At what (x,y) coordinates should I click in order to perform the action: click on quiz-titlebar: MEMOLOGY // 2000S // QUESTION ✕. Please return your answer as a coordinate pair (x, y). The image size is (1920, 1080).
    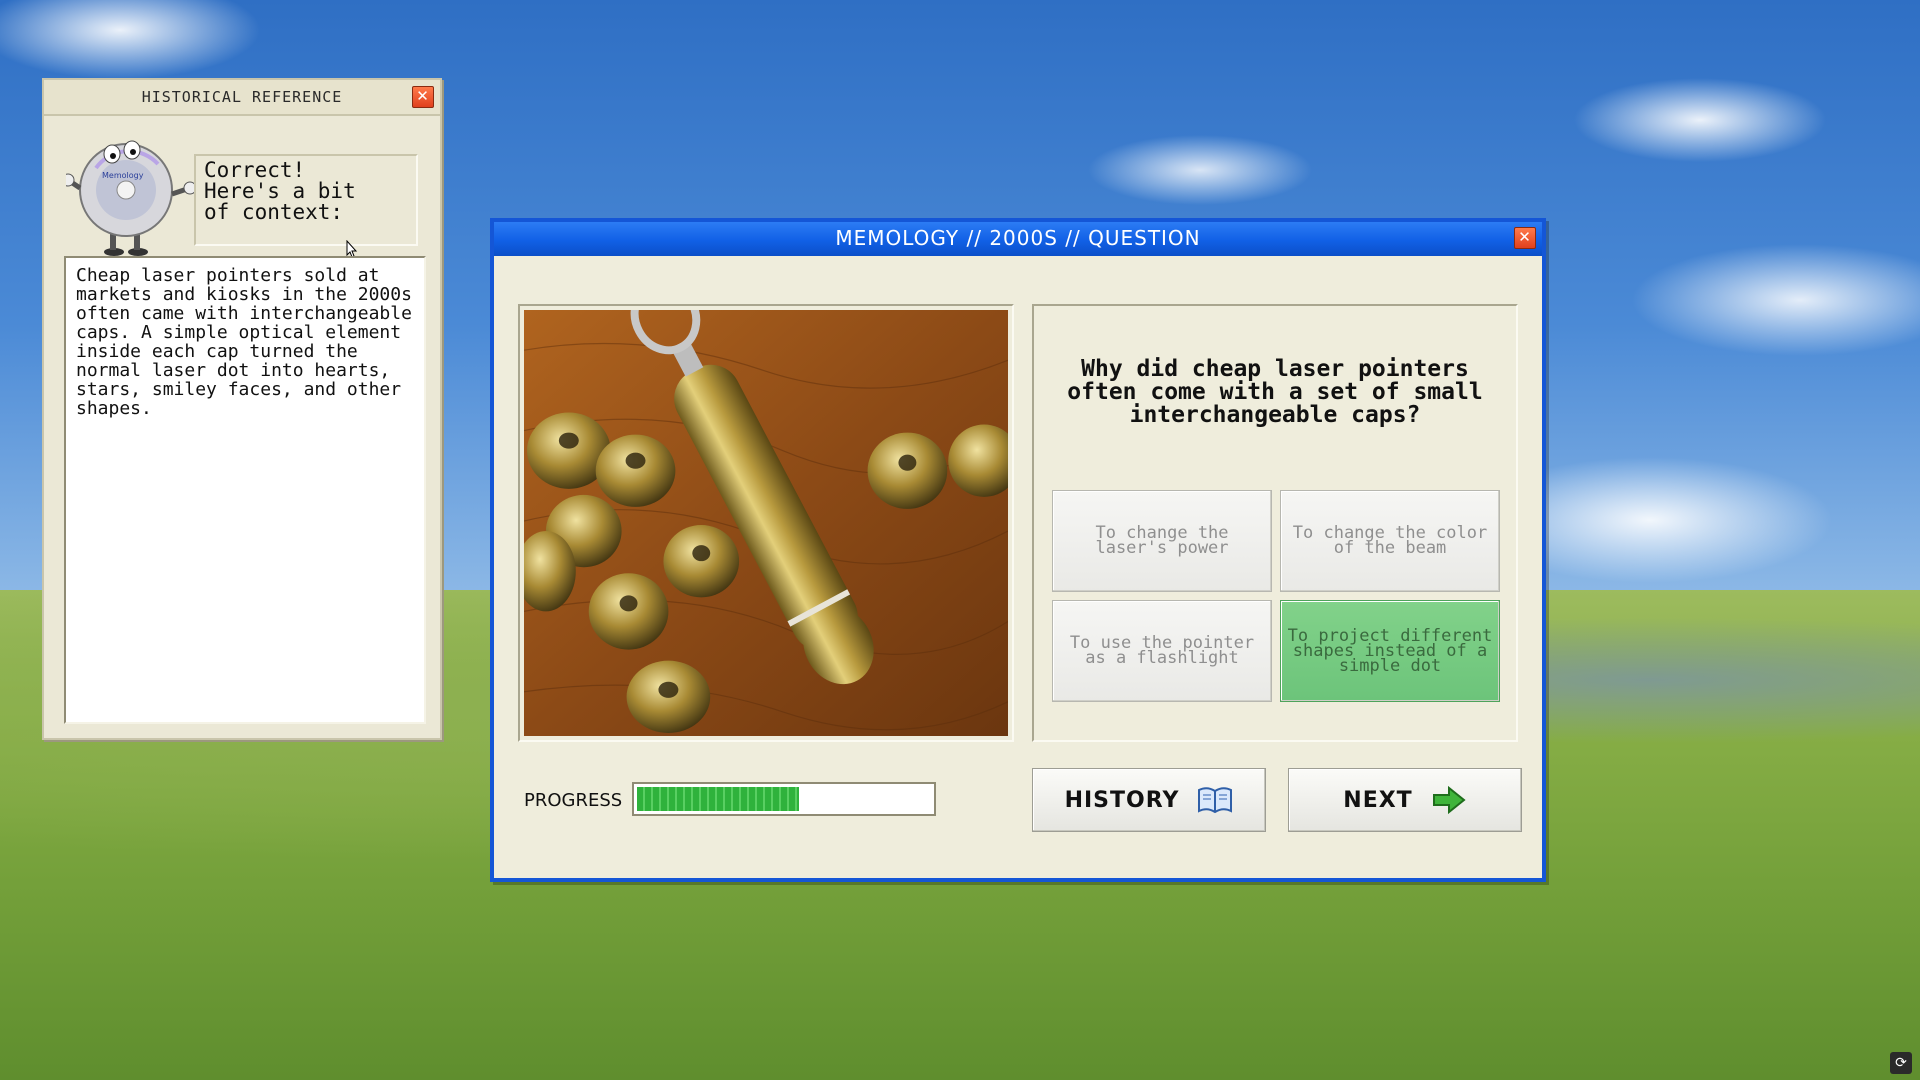
    Looking at the image, I should click on (1018, 239).